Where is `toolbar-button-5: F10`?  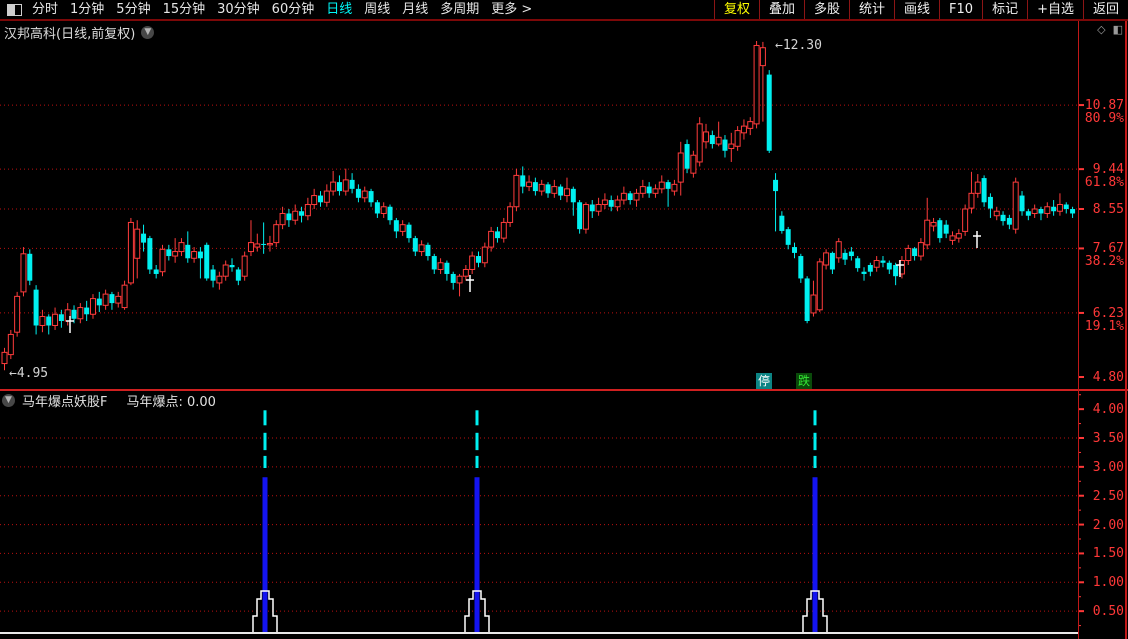
toolbar-button-5: F10 is located at coordinates (960, 9).